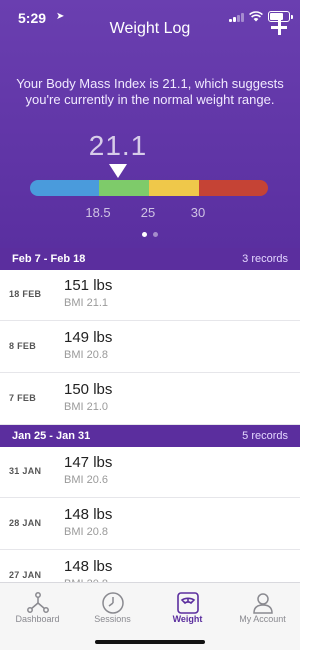 The height and width of the screenshot is (650, 320). Describe the element at coordinates (150, 295) in the screenshot. I see `list-item: 18 FEB 151 lbs BMI 21.1` at that location.